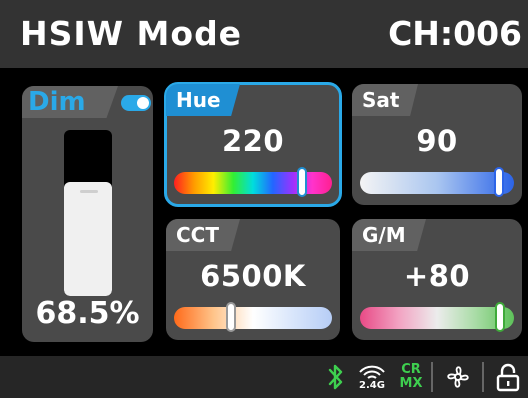 The height and width of the screenshot is (398, 528). I want to click on hue-value: 220, so click(253, 141).